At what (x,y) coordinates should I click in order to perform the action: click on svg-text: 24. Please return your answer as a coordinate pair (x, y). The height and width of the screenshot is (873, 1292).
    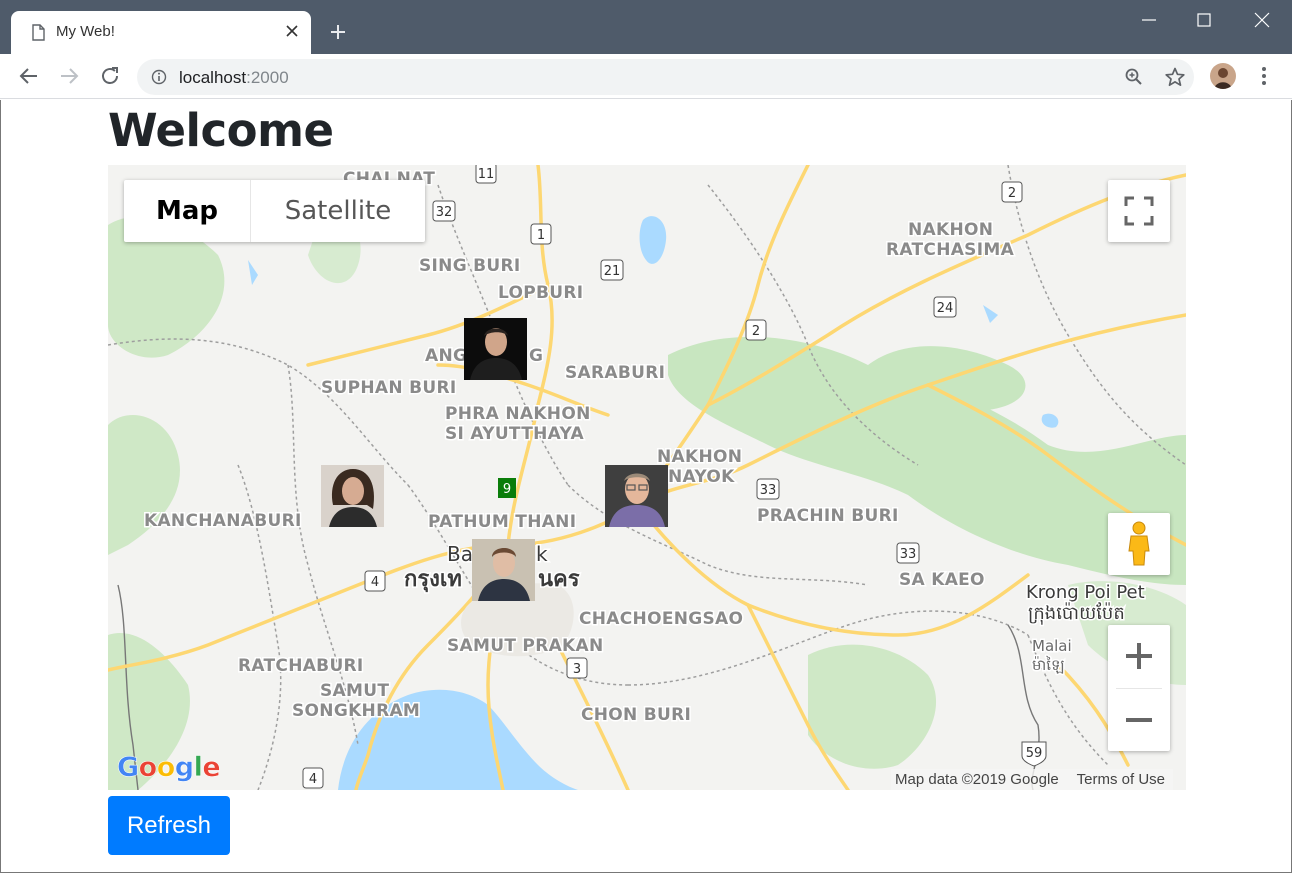
    Looking at the image, I should click on (945, 308).